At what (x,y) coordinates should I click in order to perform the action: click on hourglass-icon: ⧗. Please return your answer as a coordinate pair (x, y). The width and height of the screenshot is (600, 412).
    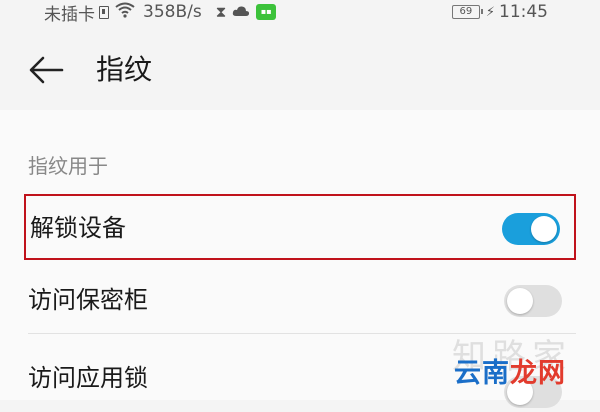
    Looking at the image, I should click on (221, 12).